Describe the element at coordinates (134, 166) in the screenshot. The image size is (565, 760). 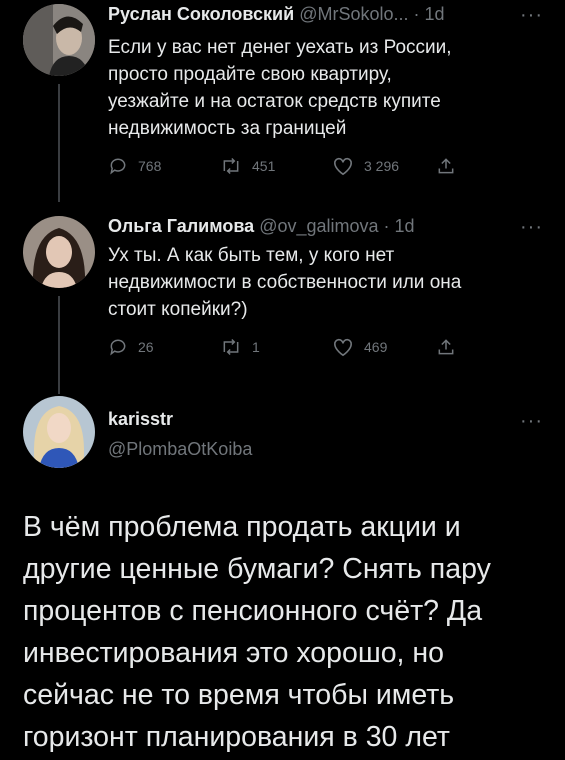
I see `reply-button: 768` at that location.